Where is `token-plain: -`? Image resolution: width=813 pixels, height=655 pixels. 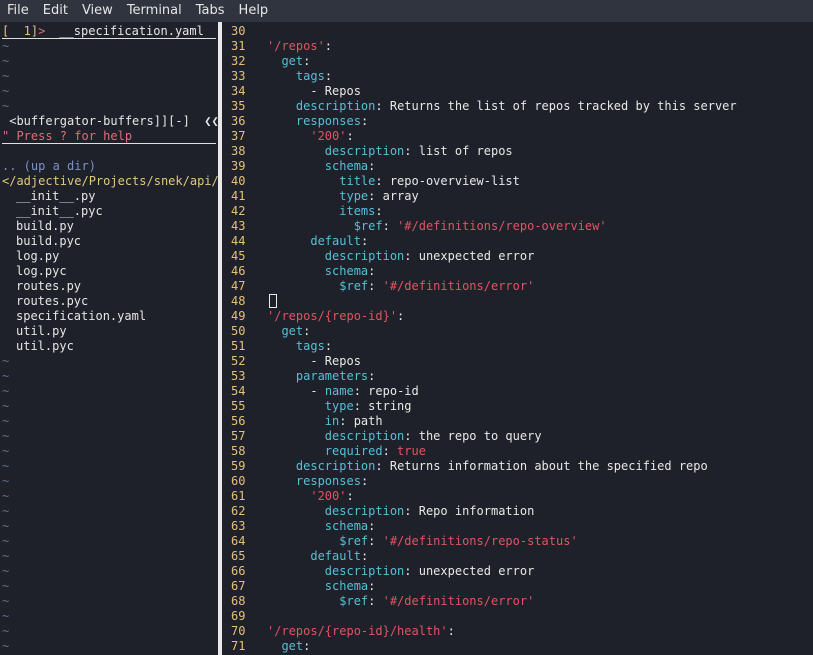
token-plain: - is located at coordinates (317, 391).